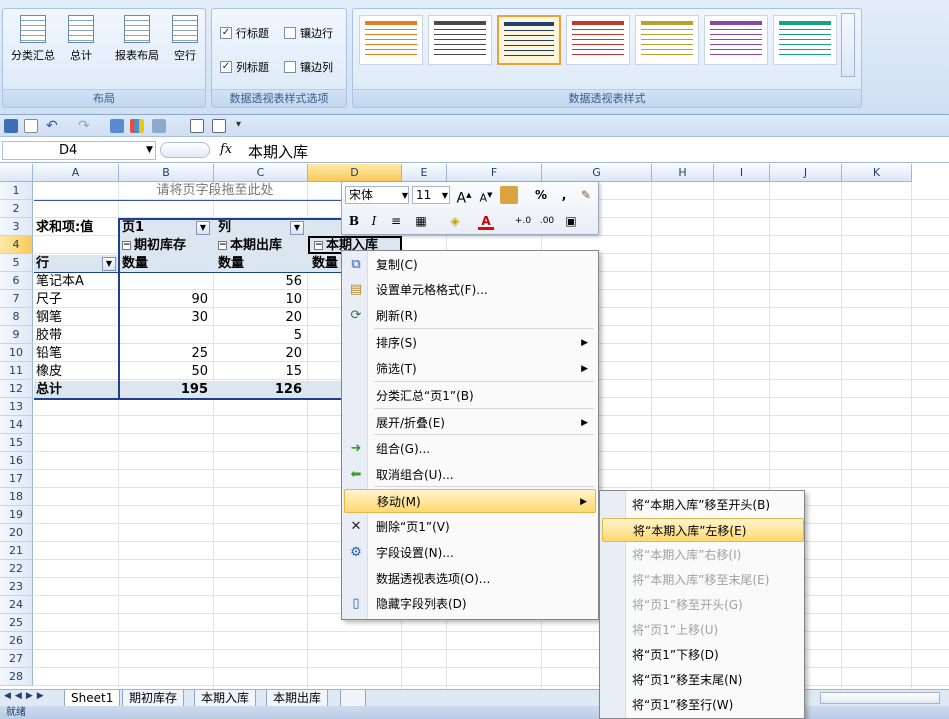 The height and width of the screenshot is (719, 949). What do you see at coordinates (541, 195) in the screenshot?
I see `percent-style-icon: %` at bounding box center [541, 195].